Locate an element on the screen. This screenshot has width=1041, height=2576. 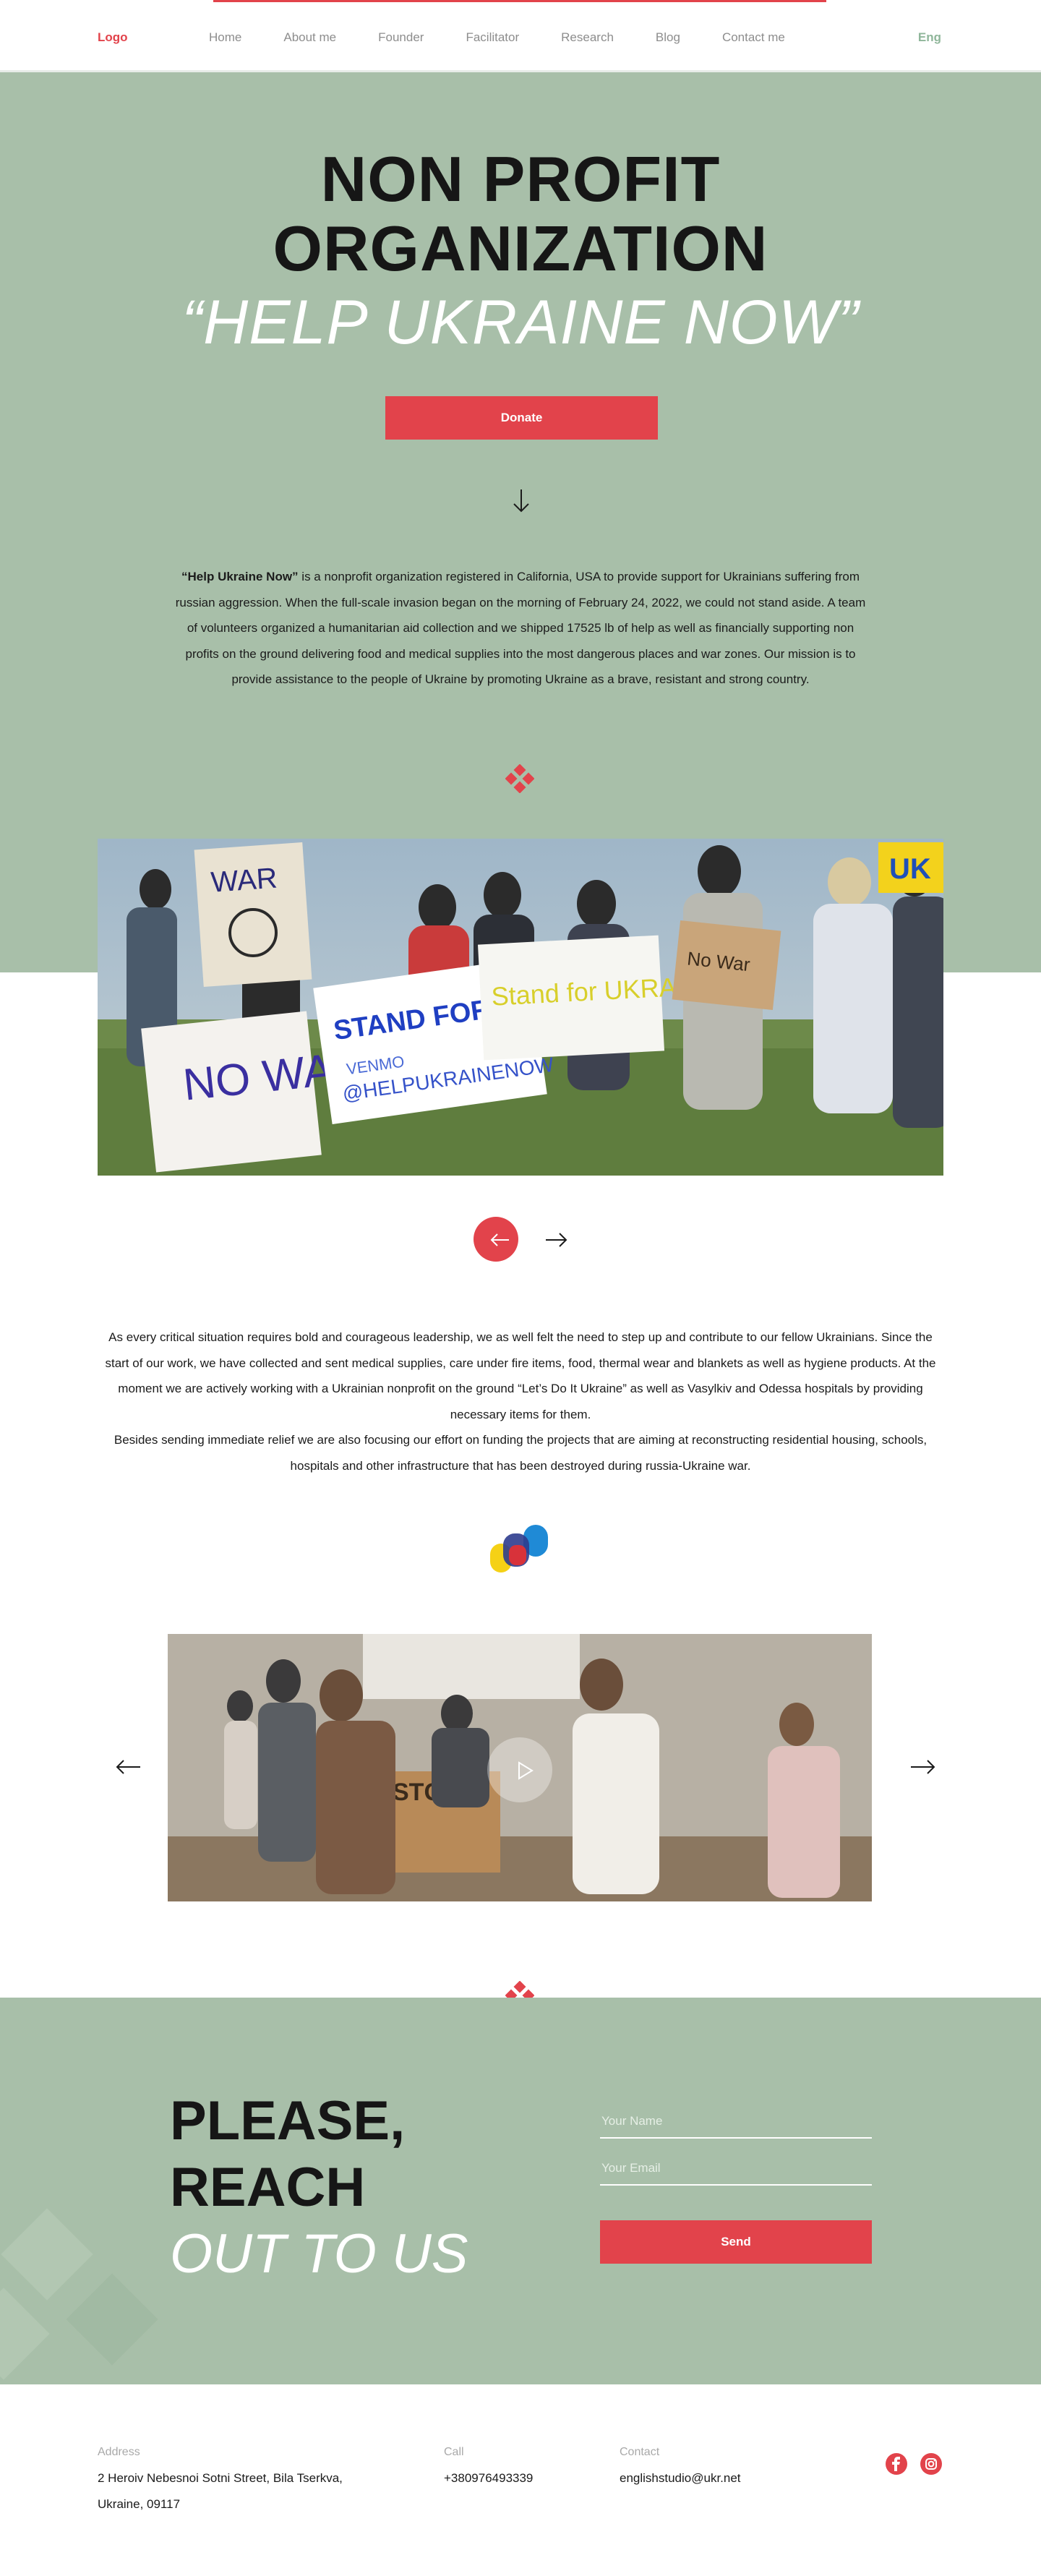
ornament-icon is located at coordinates (519, 778).